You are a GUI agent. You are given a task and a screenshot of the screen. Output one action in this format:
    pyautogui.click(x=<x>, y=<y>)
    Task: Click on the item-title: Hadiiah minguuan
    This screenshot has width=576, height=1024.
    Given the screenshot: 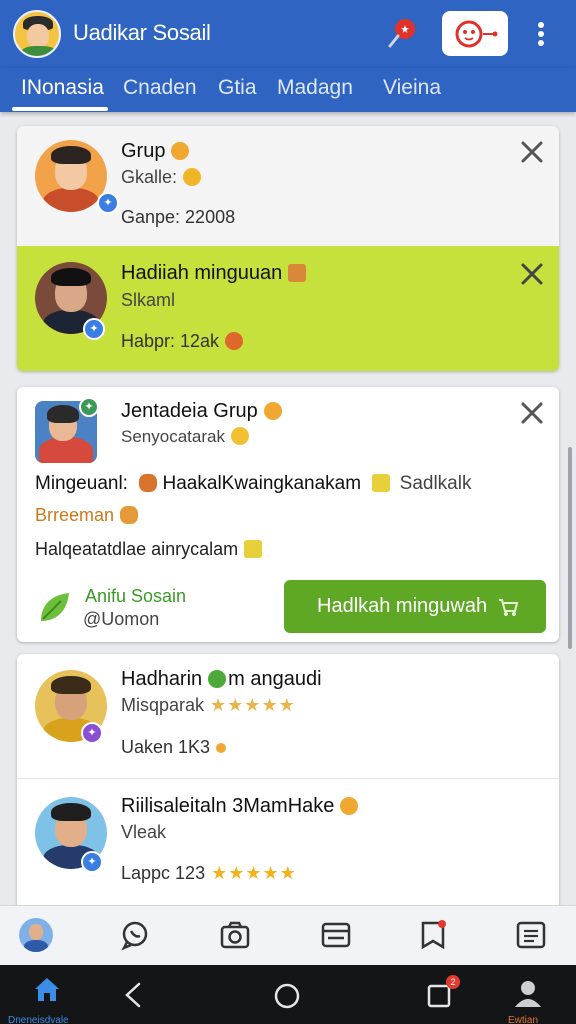 What is the action you would take?
    pyautogui.click(x=202, y=273)
    